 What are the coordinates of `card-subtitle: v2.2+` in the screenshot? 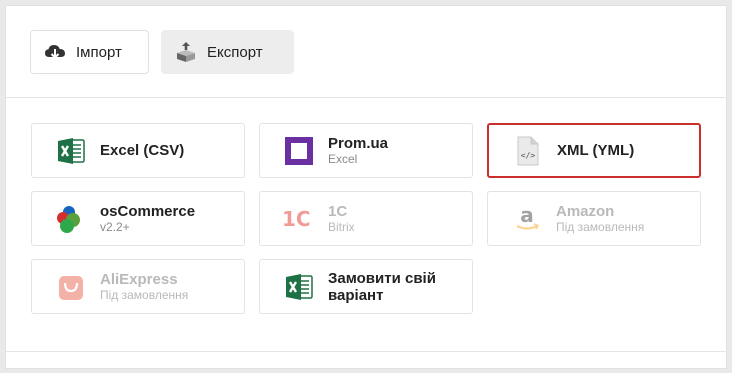 It's located at (115, 226).